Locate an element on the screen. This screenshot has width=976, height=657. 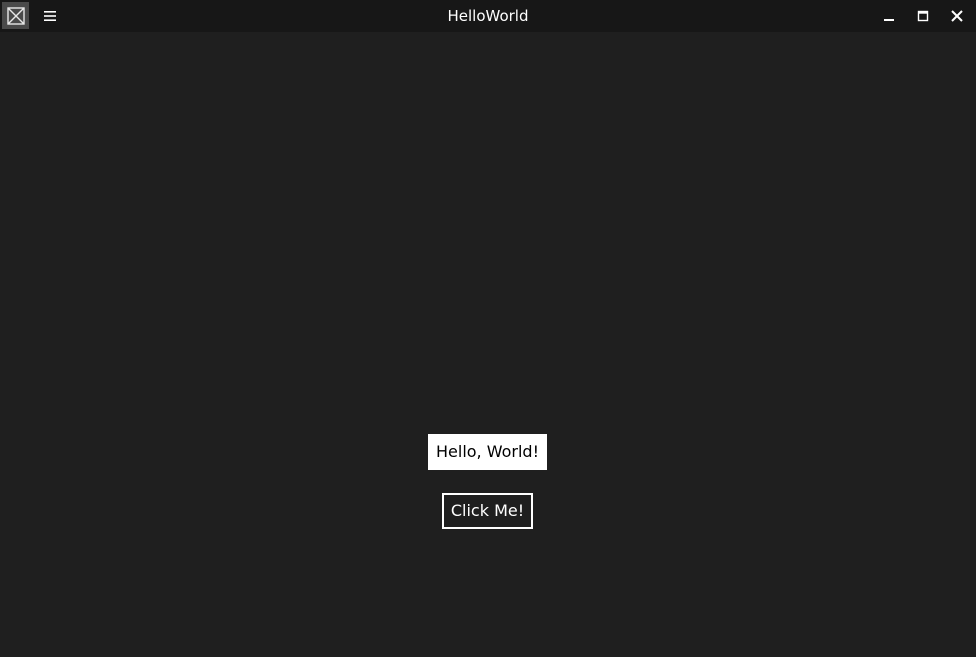
maximize-icon is located at coordinates (923, 16).